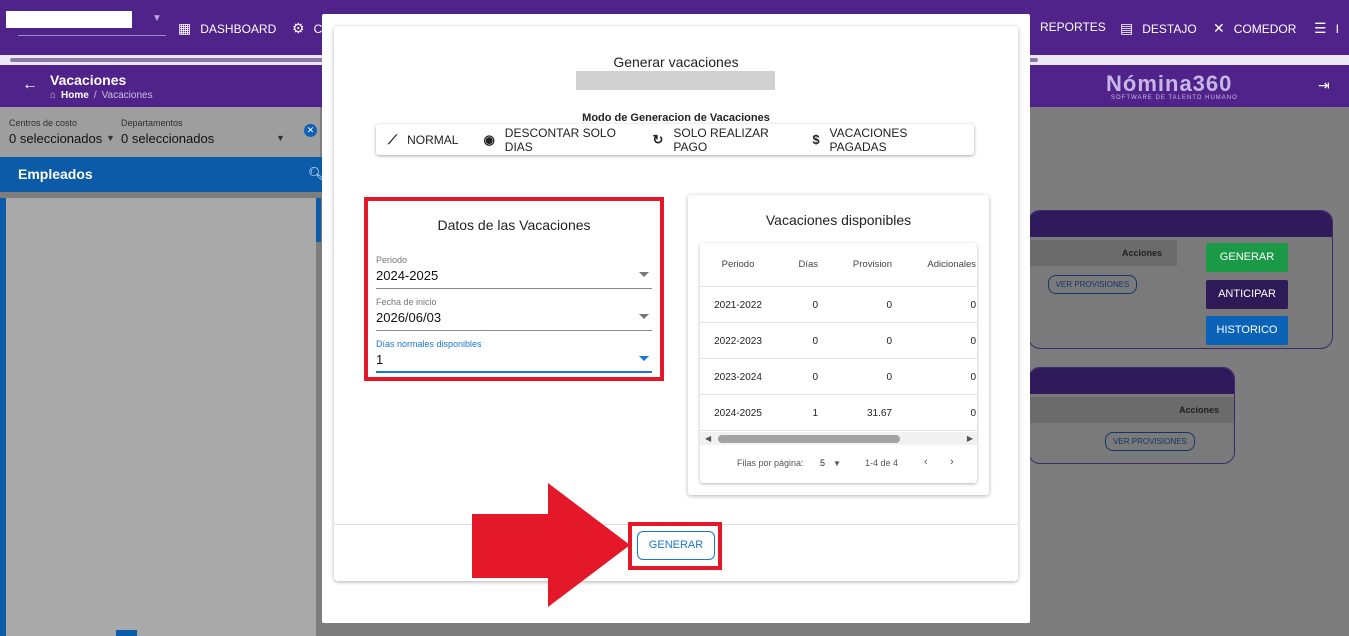 This screenshot has width=1349, height=636. I want to click on col-periodo: Periodo, so click(738, 264).